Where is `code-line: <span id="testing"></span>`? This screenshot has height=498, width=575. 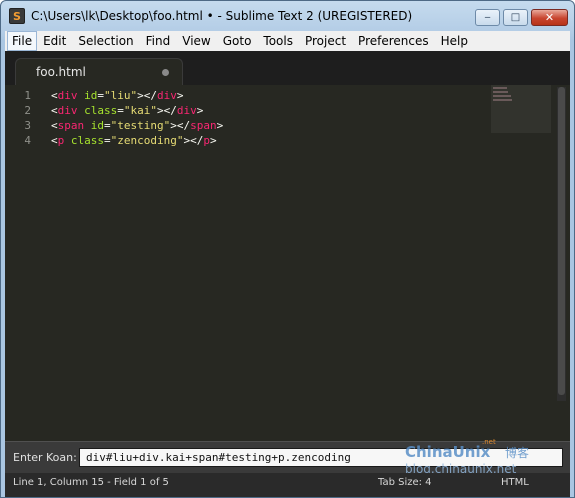
code-line: <span id="testing"></span> is located at coordinates (265, 125).